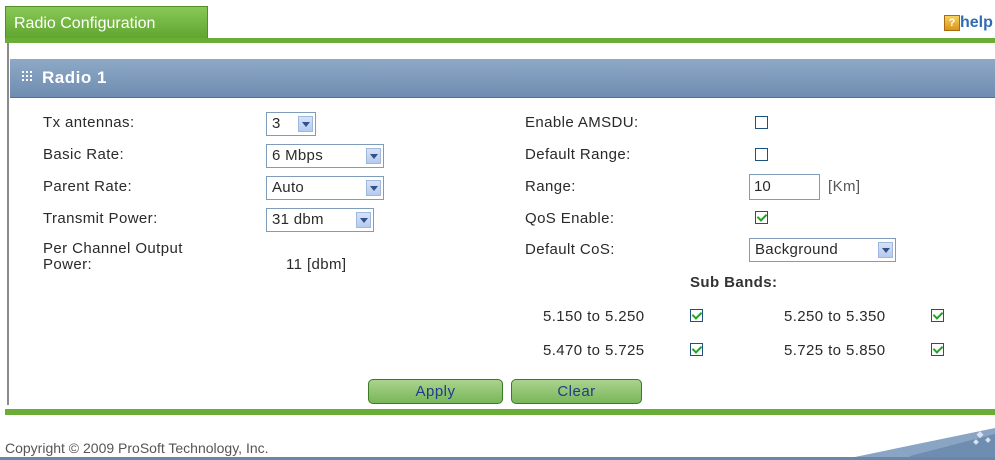 The width and height of the screenshot is (995, 460). Describe the element at coordinates (325, 156) in the screenshot. I see `basic-rate-select: 6 Mbps` at that location.